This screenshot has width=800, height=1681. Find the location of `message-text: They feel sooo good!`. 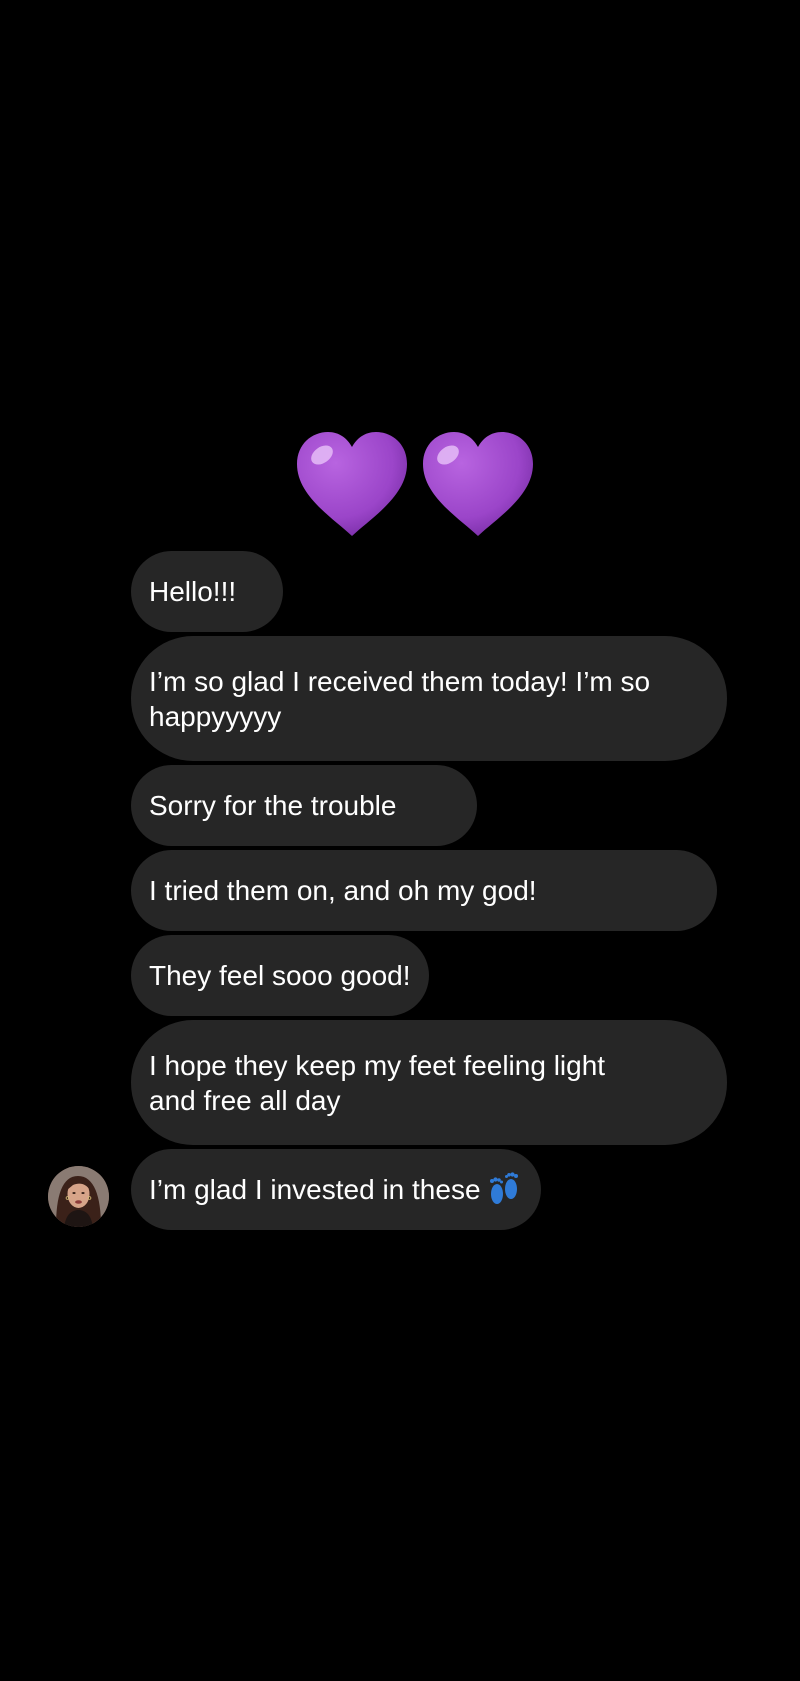

message-text: They feel sooo good! is located at coordinates (280, 975).